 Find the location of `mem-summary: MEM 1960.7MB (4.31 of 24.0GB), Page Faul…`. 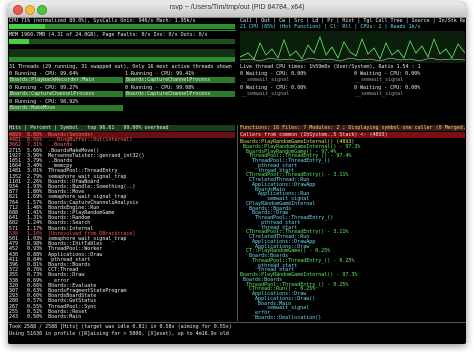

mem-summary: MEM 1960.7MB (4.31 of 24.0GB), Page Faul… is located at coordinates (108, 35).